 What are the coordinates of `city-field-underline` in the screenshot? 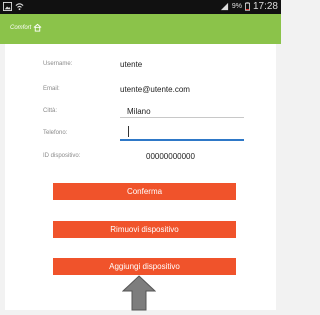 It's located at (182, 117).